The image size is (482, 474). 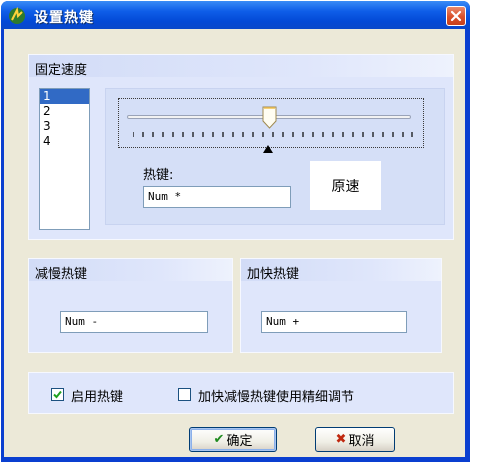 I want to click on speed-up-hotkey-input: Num +, so click(x=334, y=322).